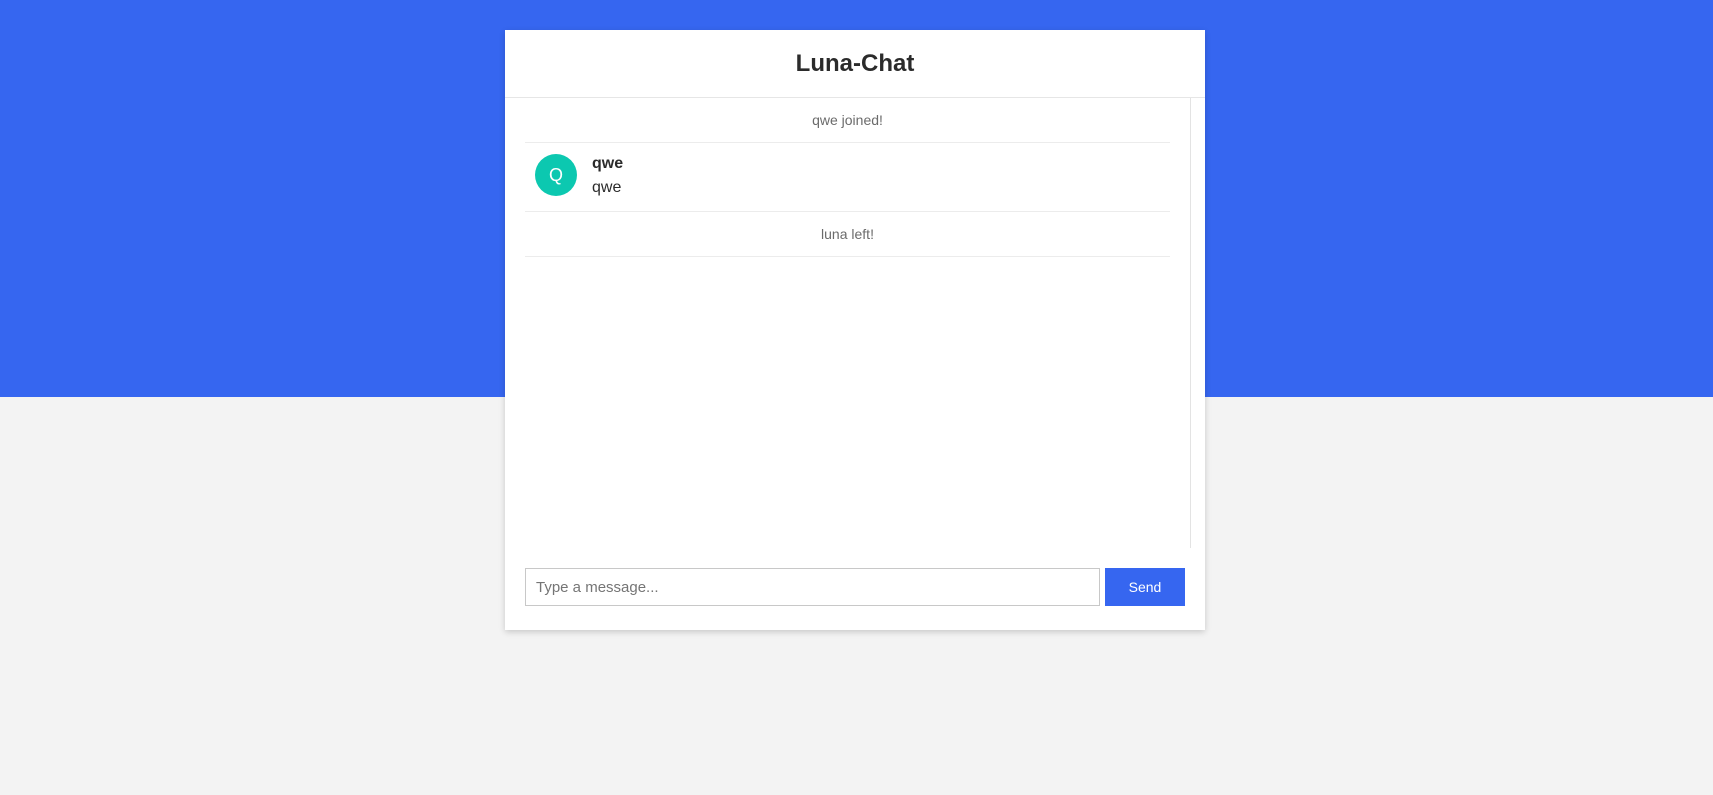 The width and height of the screenshot is (1713, 795). I want to click on avatar: Q, so click(556, 175).